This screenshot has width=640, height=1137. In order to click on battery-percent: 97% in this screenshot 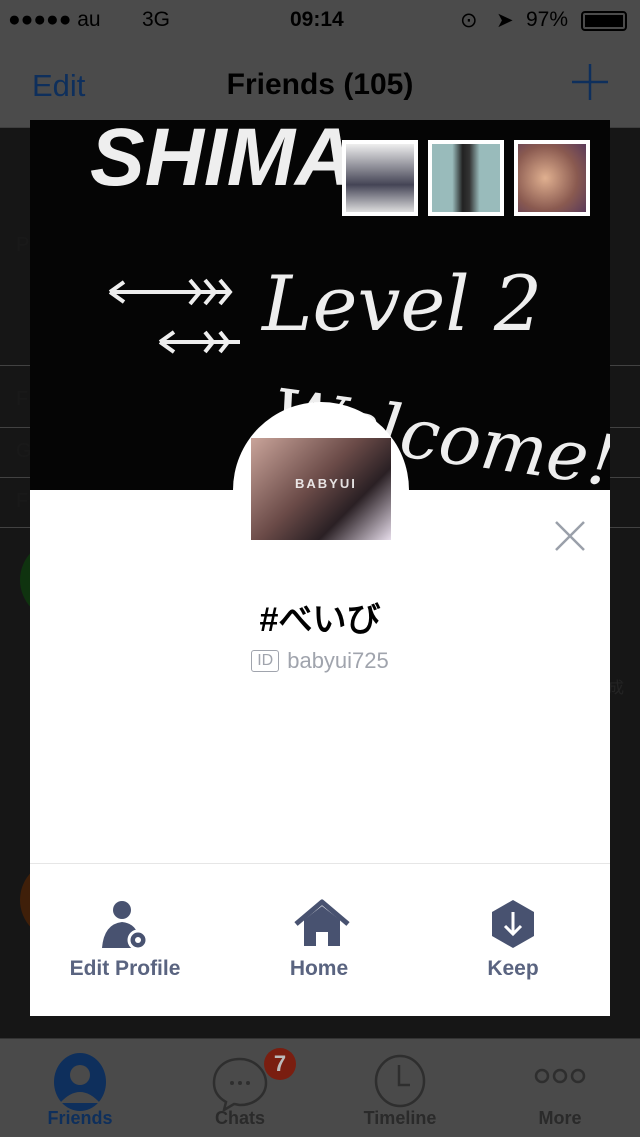, I will do `click(547, 19)`.